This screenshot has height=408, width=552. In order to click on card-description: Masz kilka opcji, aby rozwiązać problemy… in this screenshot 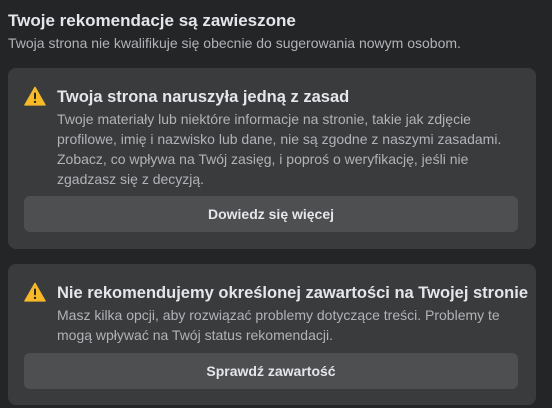, I will do `click(278, 325)`.